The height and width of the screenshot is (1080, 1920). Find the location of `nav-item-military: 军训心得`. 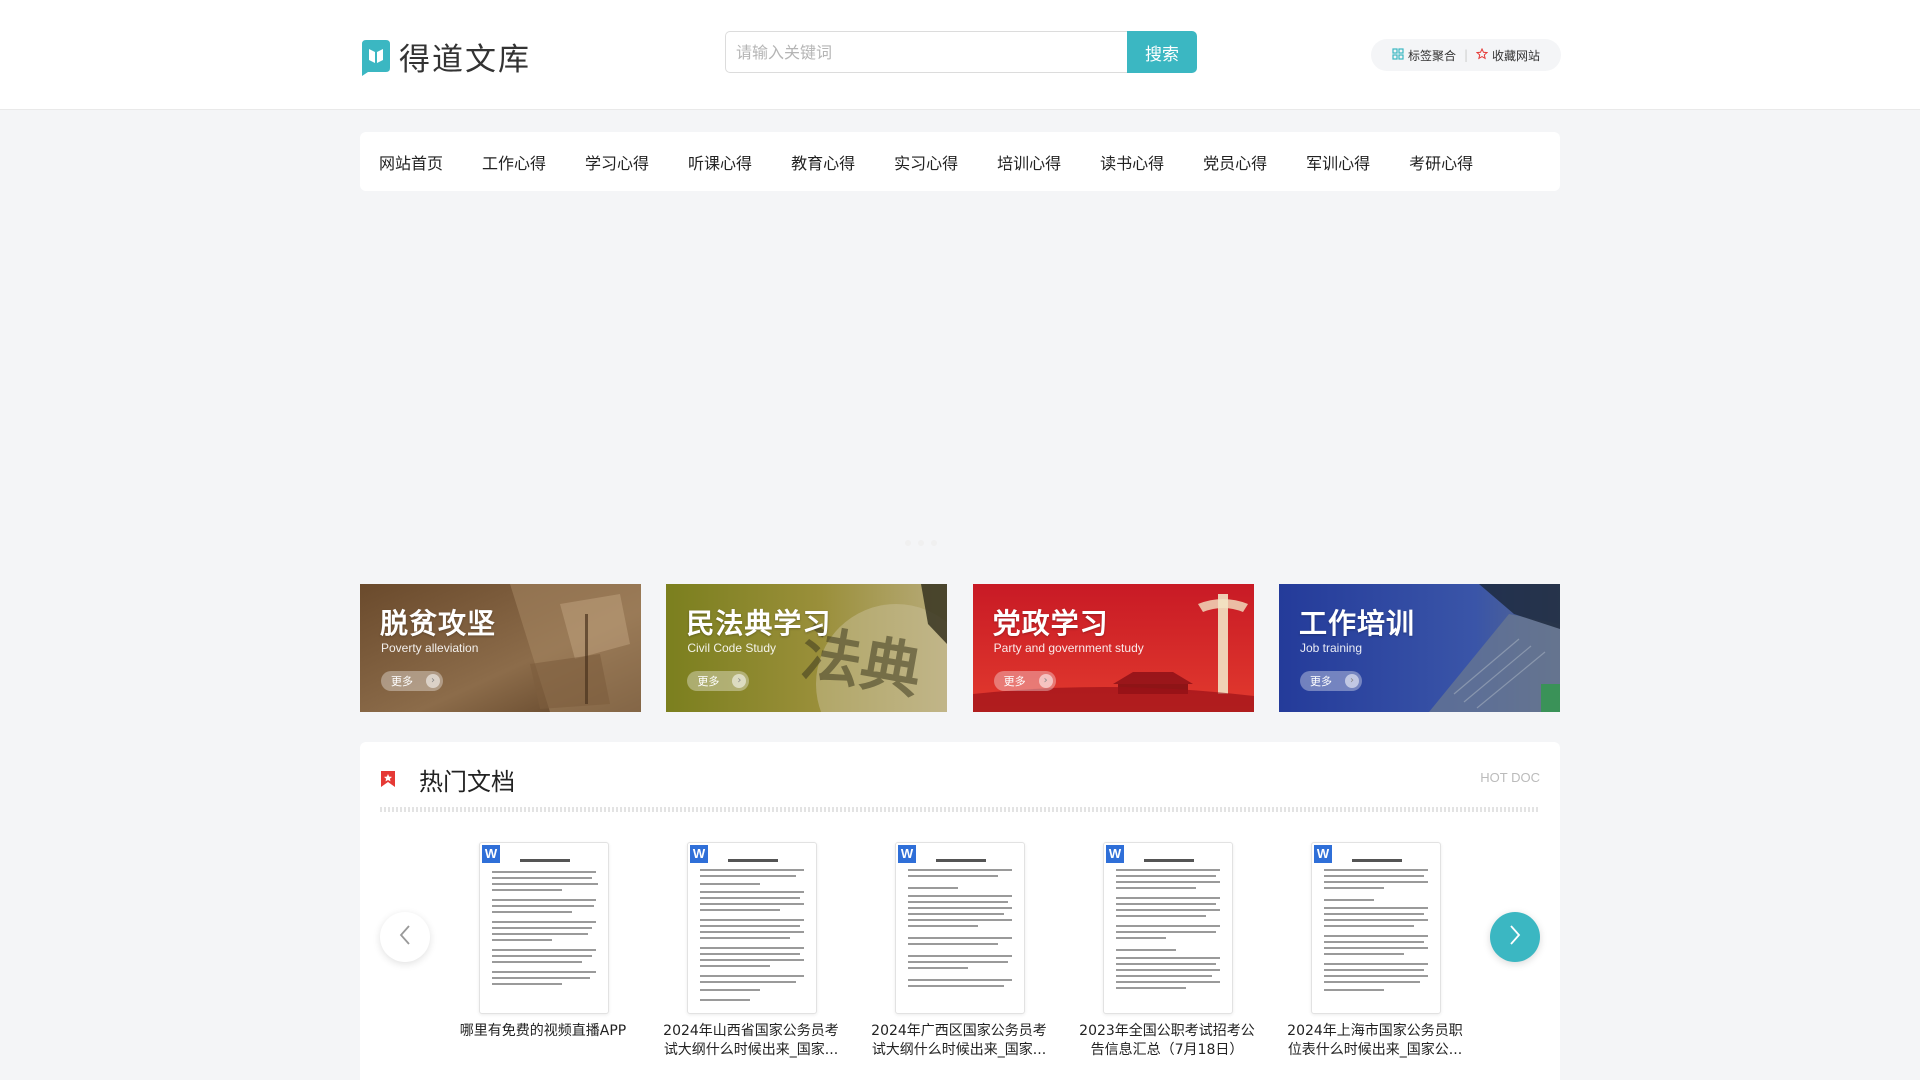

nav-item-military: 军训心得 is located at coordinates (1338, 162).